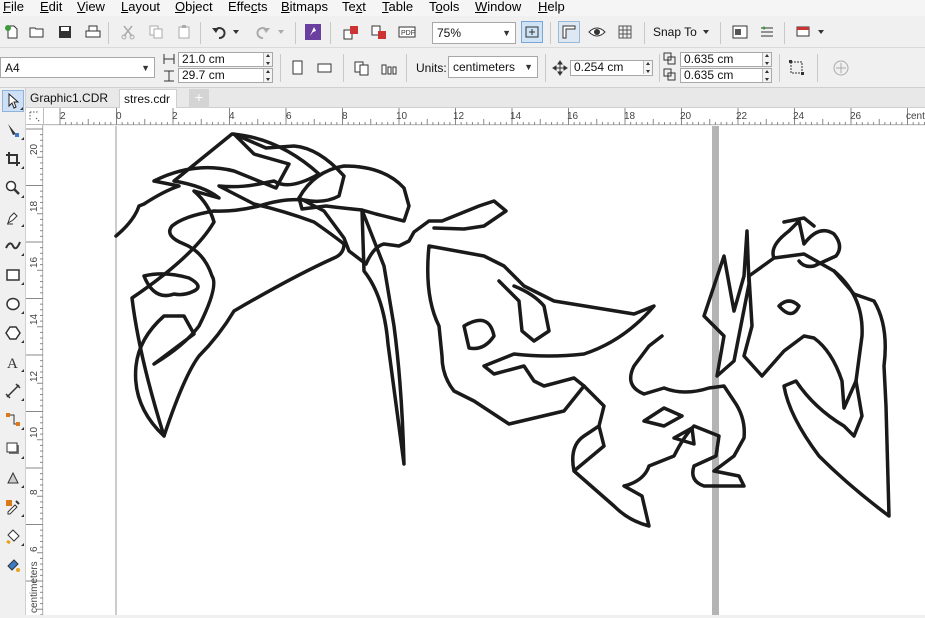 This screenshot has height=618, width=925. Describe the element at coordinates (706, 32) in the screenshot. I see `snap-to-dropdown-icon` at that location.